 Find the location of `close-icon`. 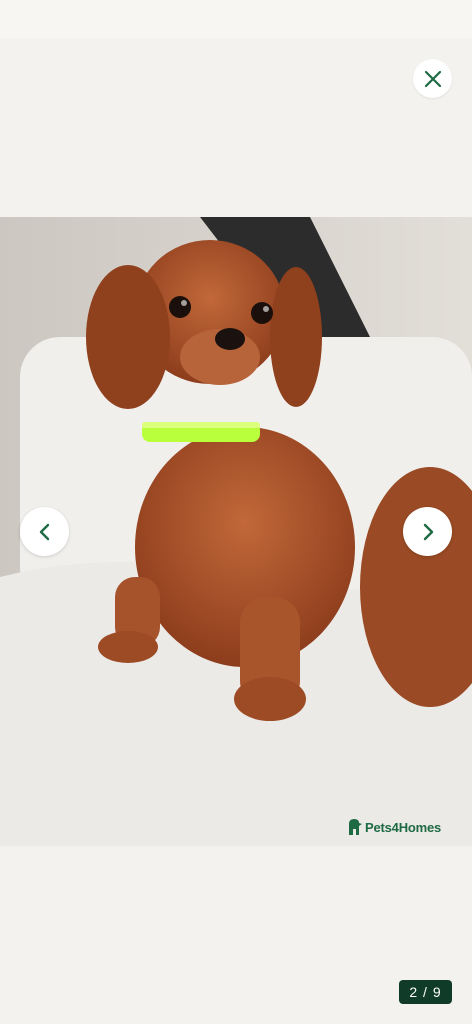

close-icon is located at coordinates (432, 78).